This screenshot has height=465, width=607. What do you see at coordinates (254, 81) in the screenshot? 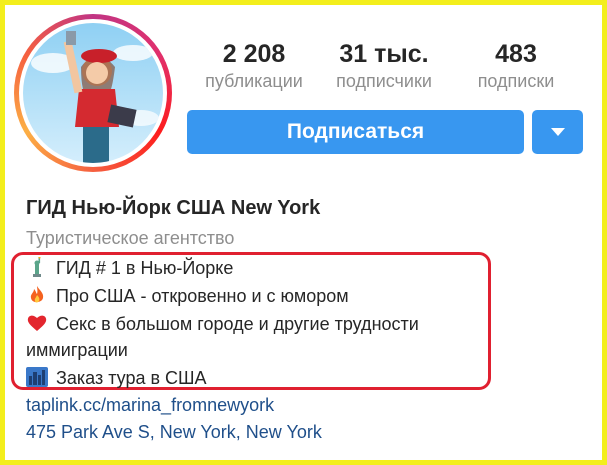
I see `posts-label: публикации` at bounding box center [254, 81].